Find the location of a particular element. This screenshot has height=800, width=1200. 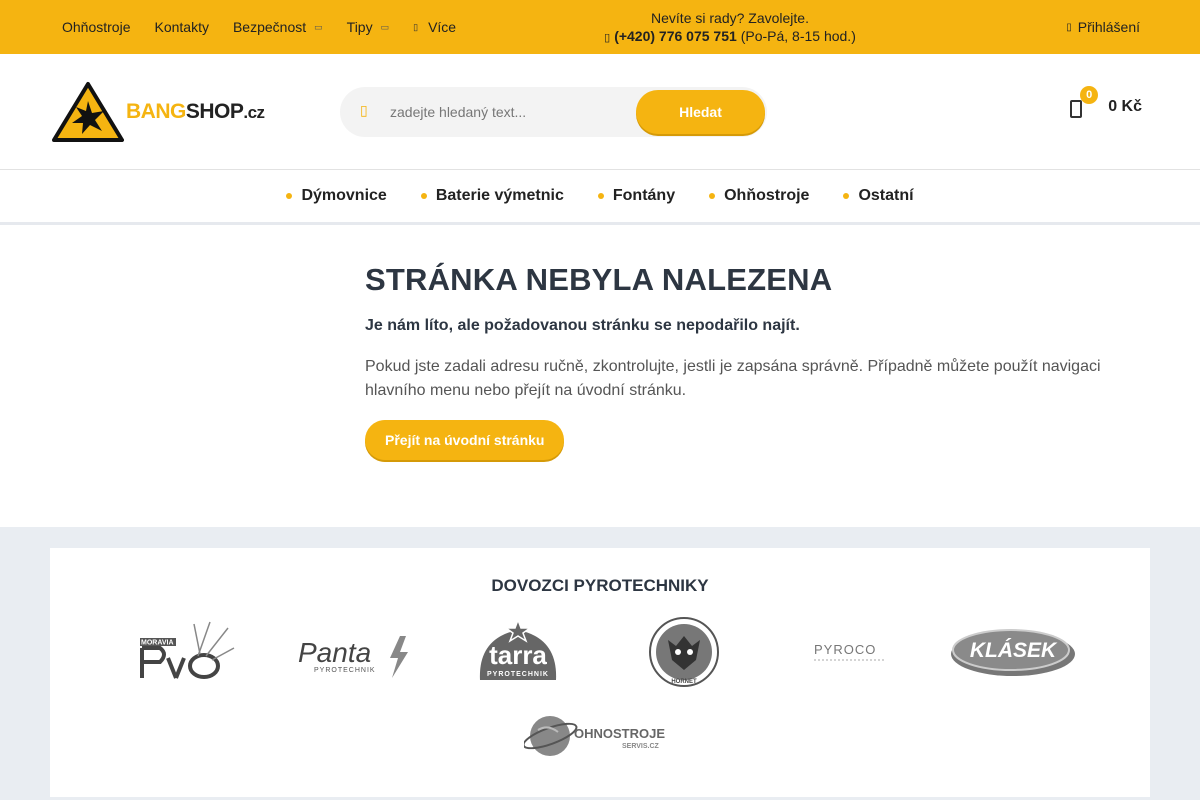

call-text: Nevíte si rady? Zavolejte. is located at coordinates (730, 18).